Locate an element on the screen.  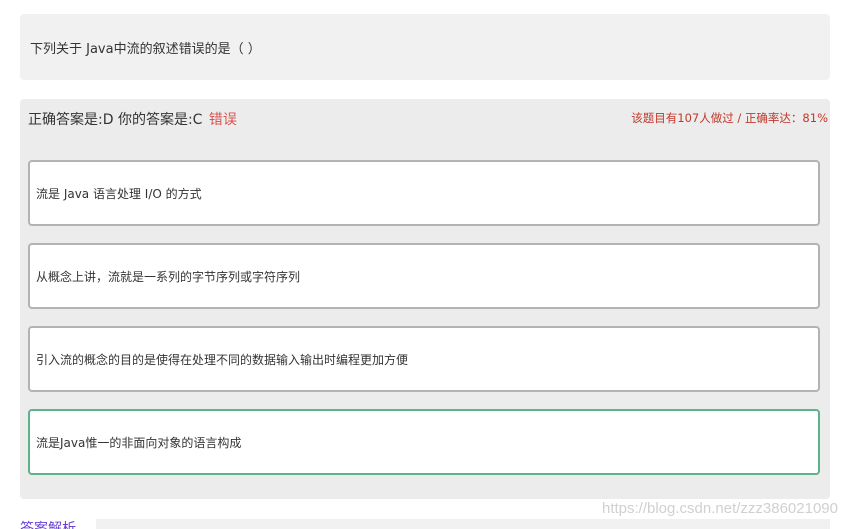
option-b: 从概念上讲，流就是一系列的字节序列或字符序列 is located at coordinates (424, 276).